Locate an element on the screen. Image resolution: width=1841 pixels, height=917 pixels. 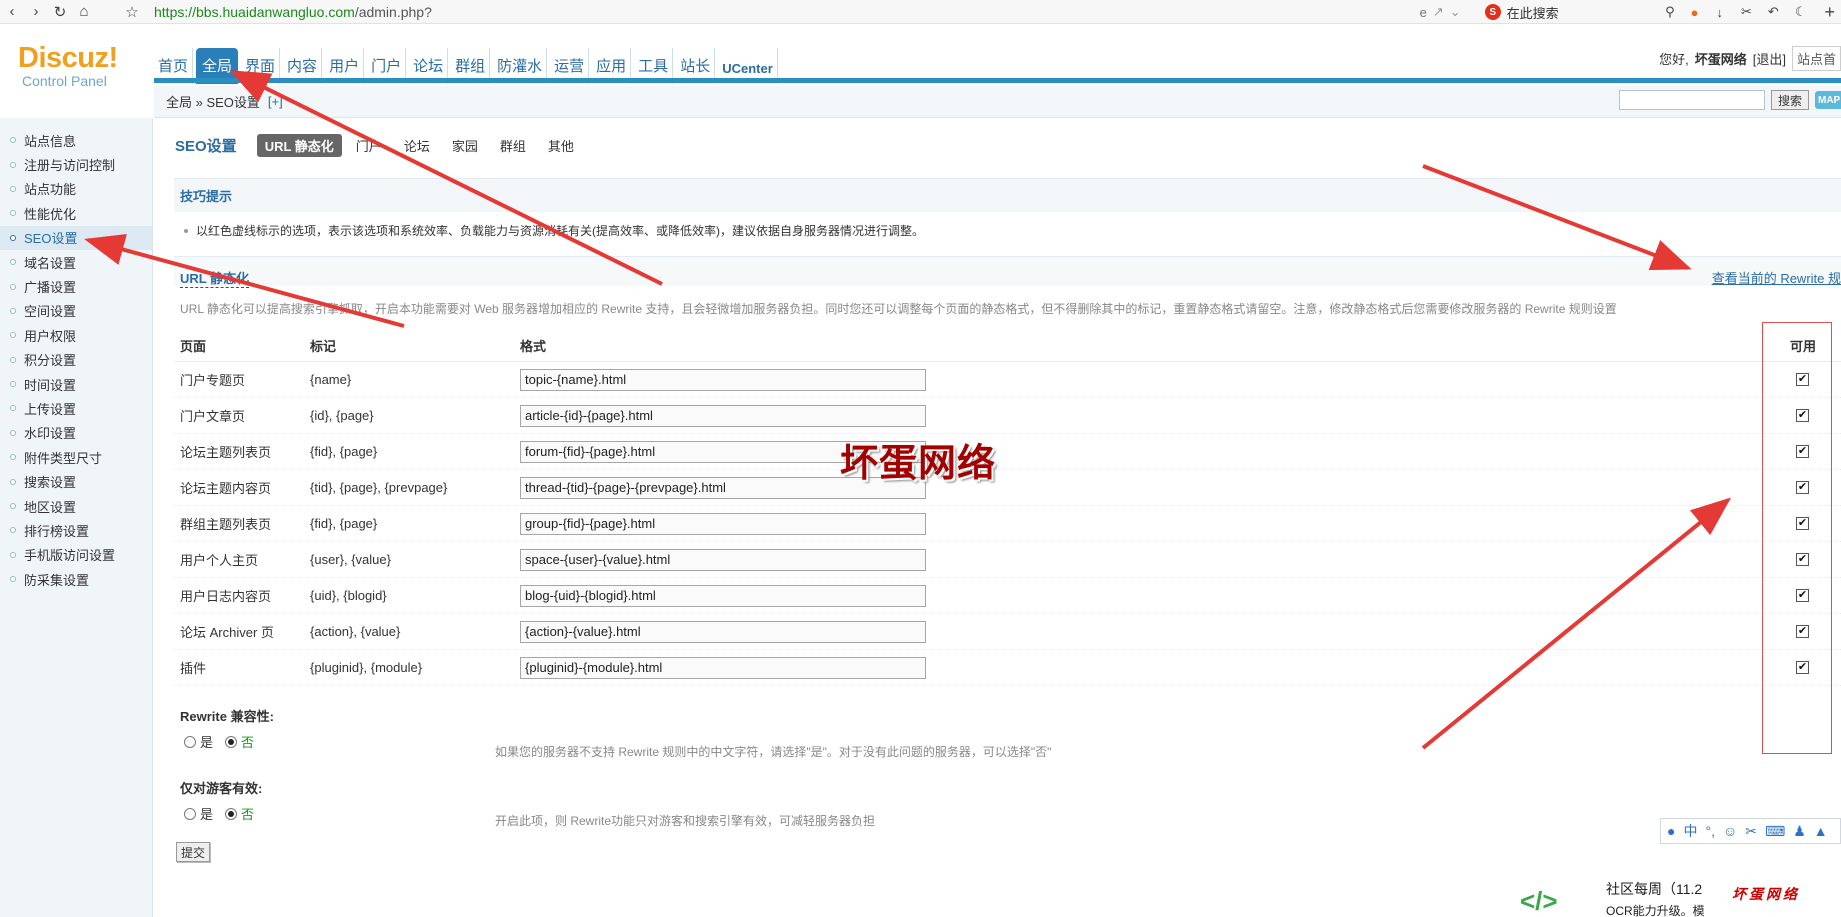
format-input: {pluginid}-{module}.html is located at coordinates (723, 667).